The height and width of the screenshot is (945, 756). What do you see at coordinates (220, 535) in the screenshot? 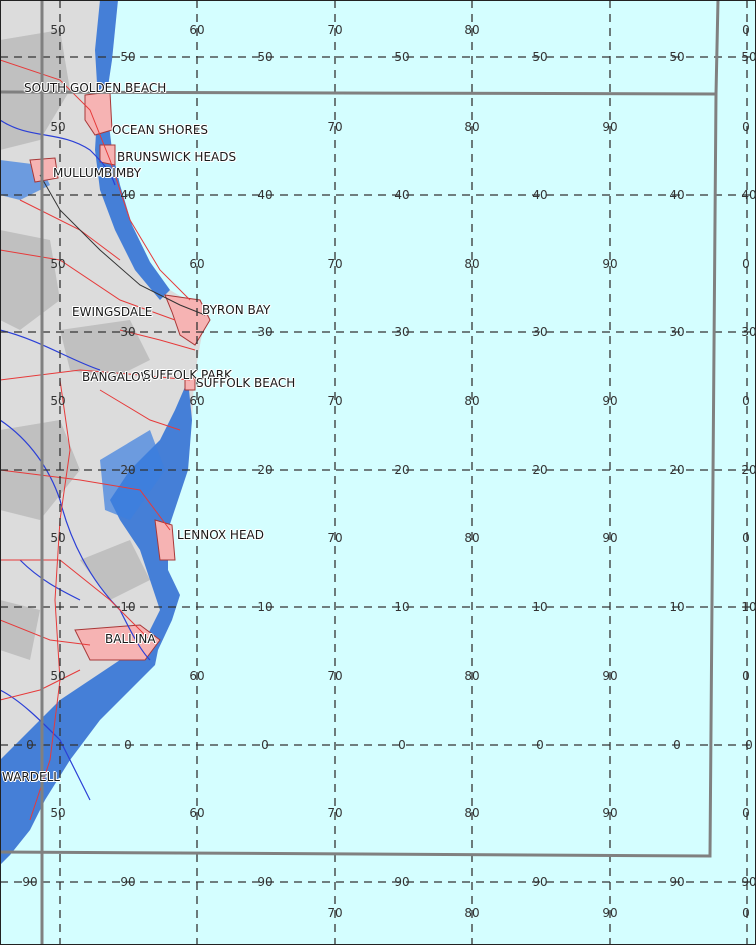
I see `place-label-lennox-head: LENNOX HEAD` at bounding box center [220, 535].